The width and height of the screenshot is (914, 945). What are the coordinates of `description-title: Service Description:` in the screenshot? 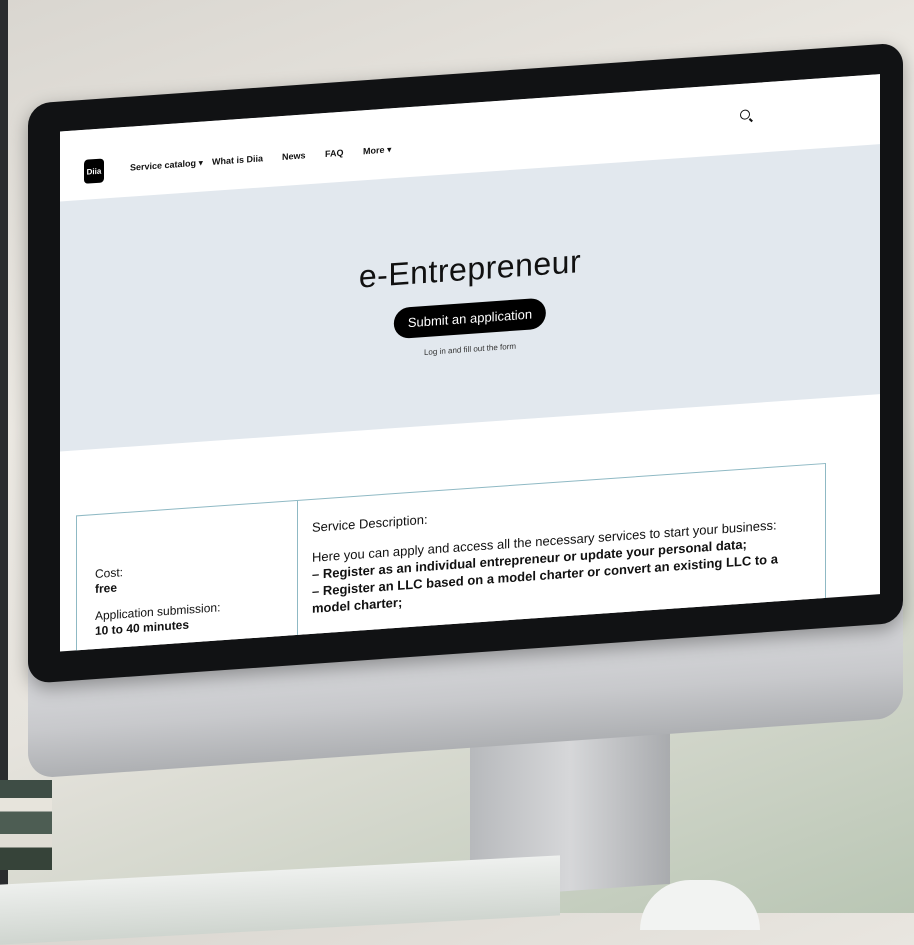 It's located at (370, 523).